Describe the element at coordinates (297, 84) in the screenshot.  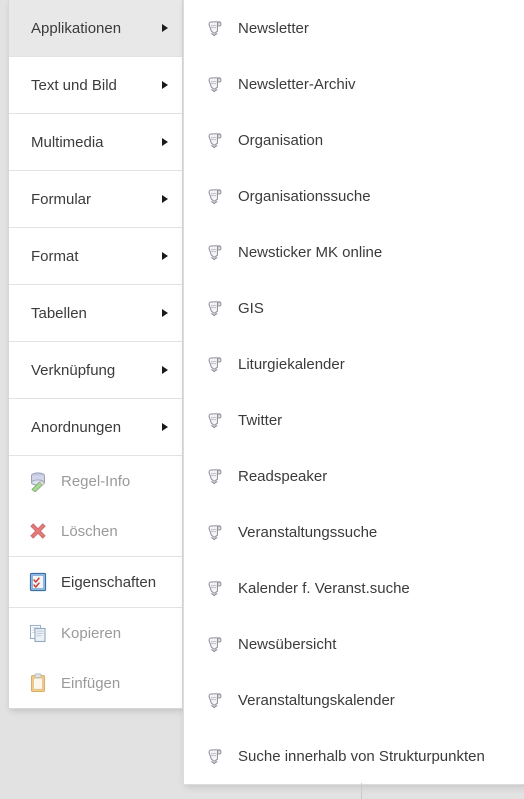
I see `submenu-item-label: Newsletter-Archiv` at that location.